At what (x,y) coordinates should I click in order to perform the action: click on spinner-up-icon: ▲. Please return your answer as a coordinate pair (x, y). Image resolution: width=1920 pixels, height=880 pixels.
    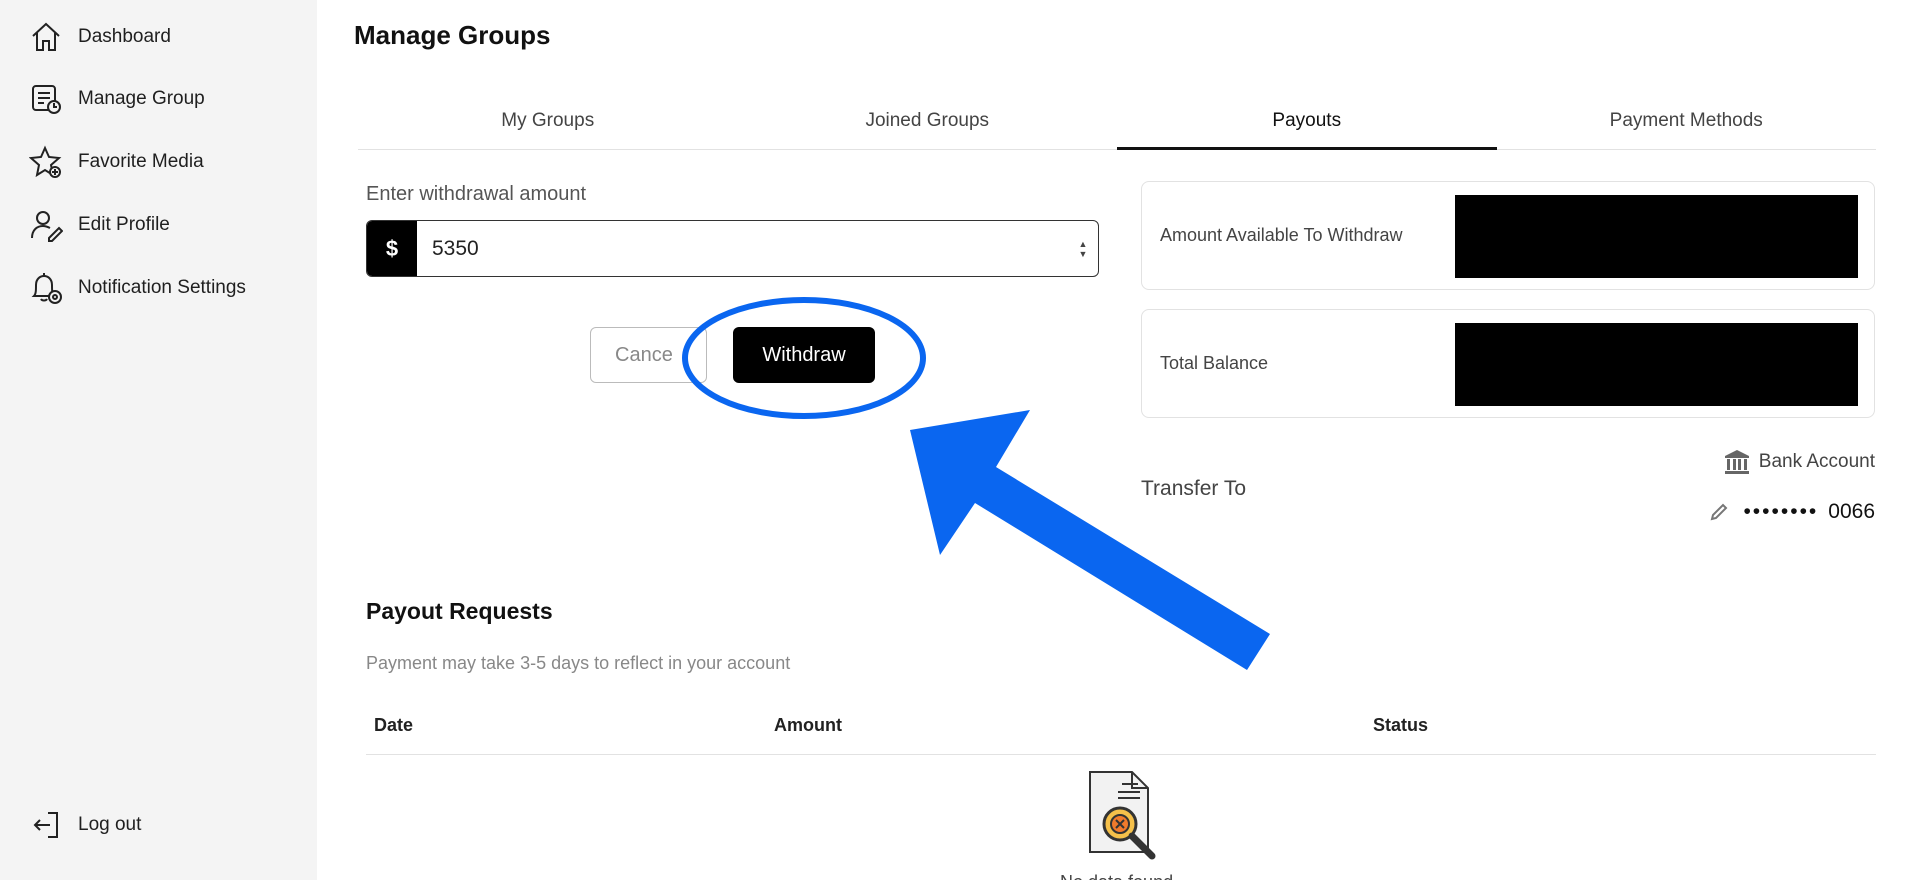
    Looking at the image, I should click on (1083, 244).